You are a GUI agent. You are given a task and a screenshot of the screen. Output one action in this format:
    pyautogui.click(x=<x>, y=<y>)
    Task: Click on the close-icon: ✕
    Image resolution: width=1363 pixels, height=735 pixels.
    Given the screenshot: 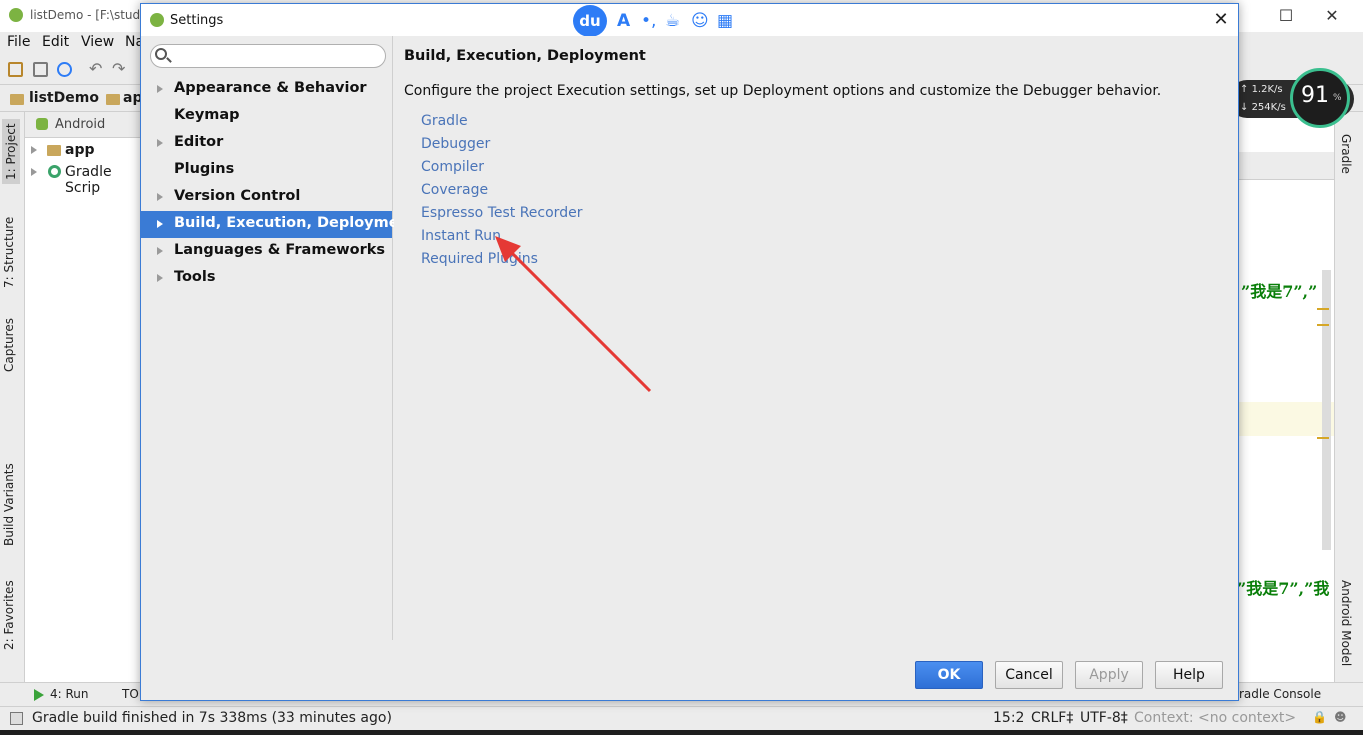 What is the action you would take?
    pyautogui.click(x=1221, y=20)
    